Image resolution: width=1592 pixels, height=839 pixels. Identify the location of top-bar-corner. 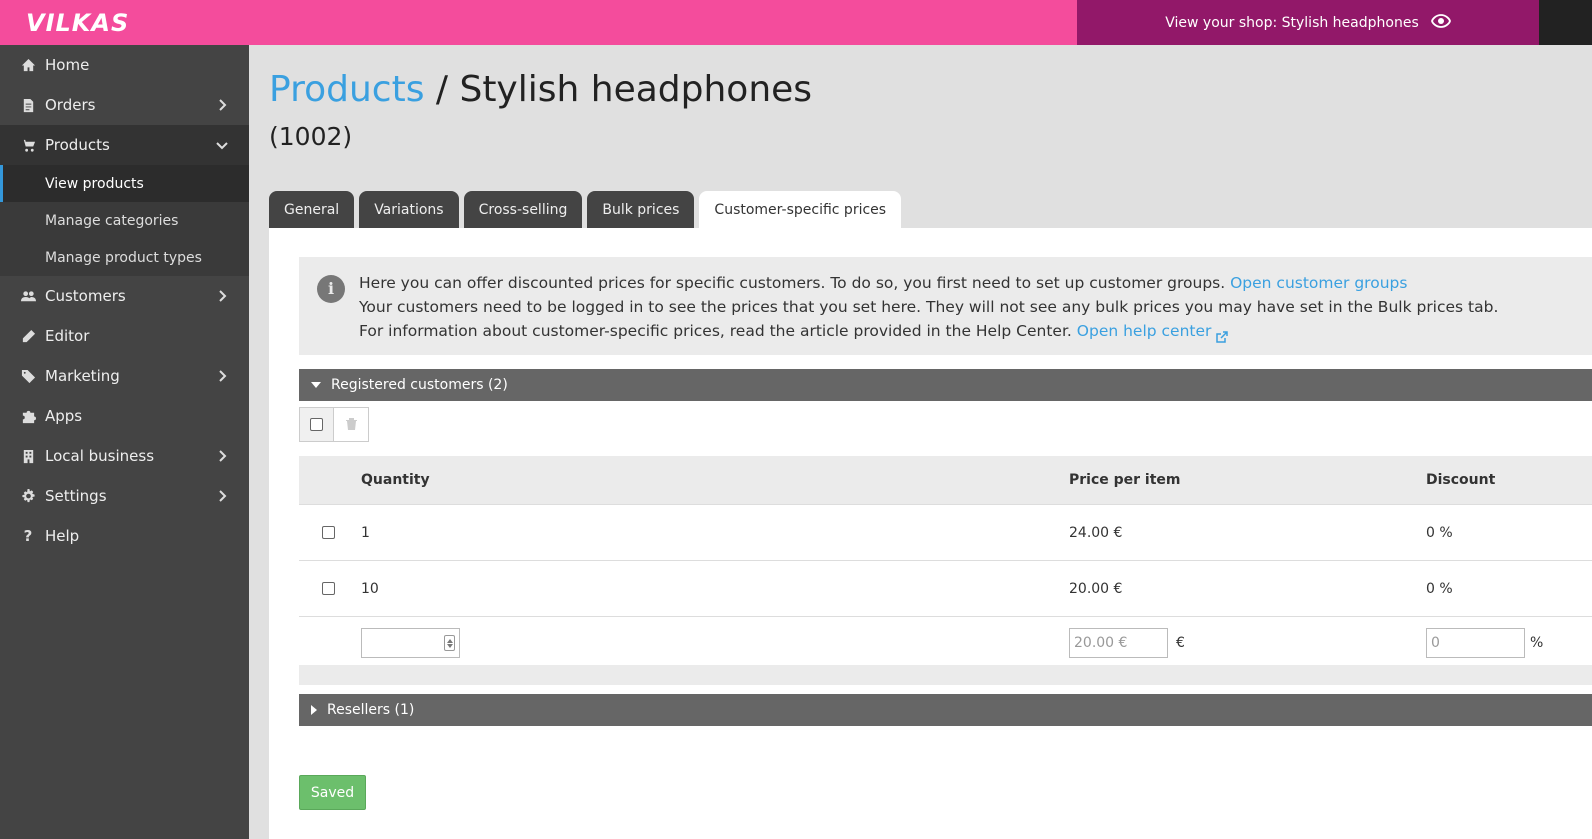
(1565, 22).